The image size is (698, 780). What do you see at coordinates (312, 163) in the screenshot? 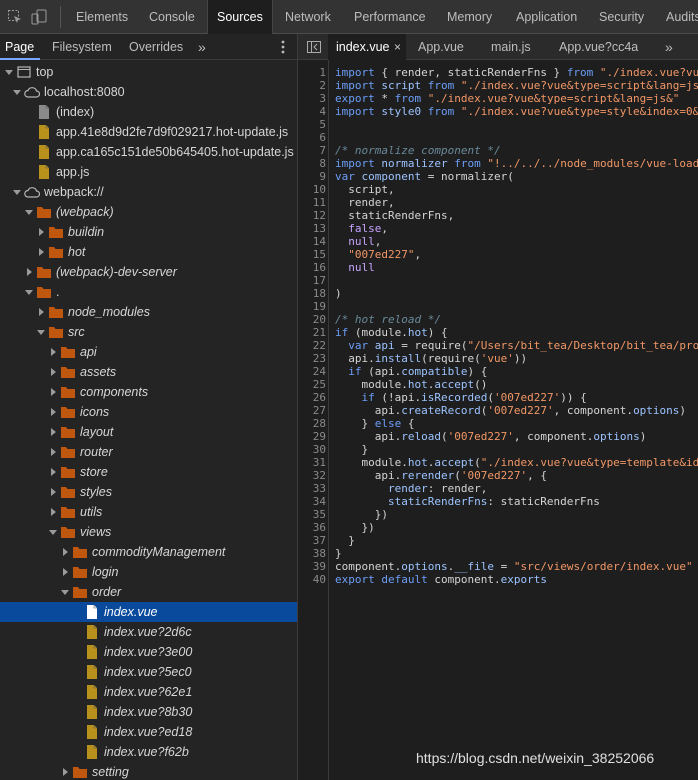
I see `line-number: 8` at bounding box center [312, 163].